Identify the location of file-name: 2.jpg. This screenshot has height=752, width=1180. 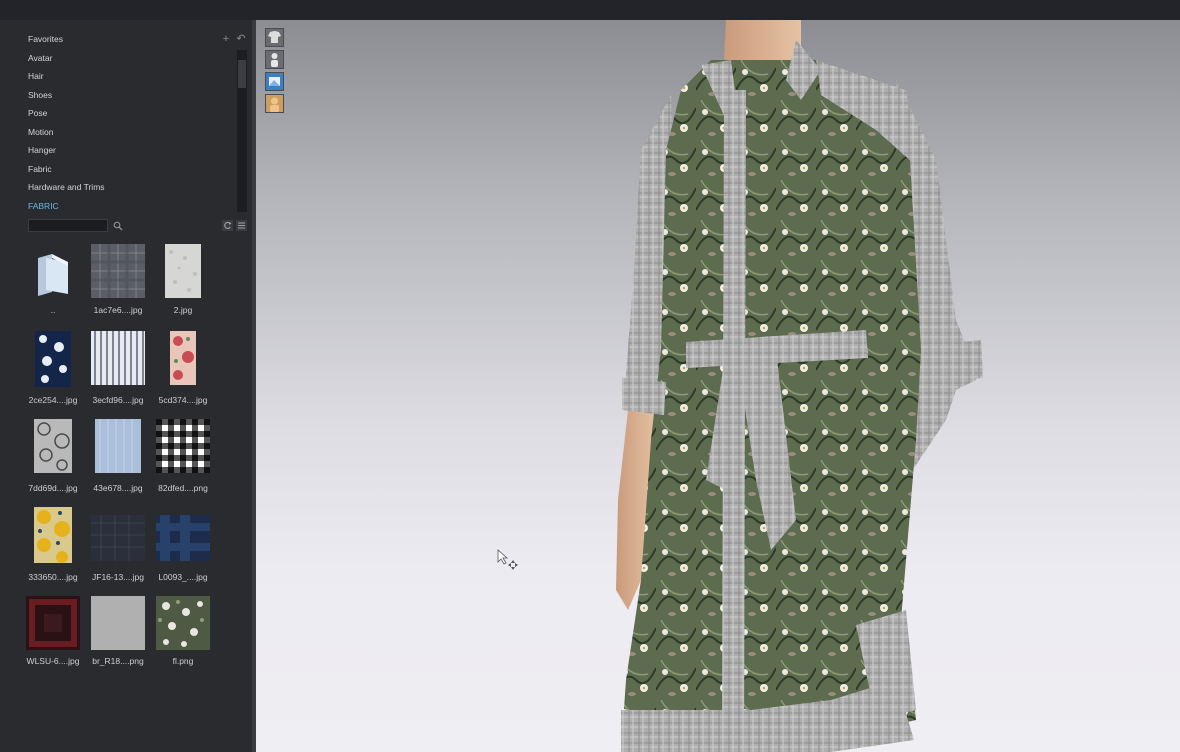
(183, 310).